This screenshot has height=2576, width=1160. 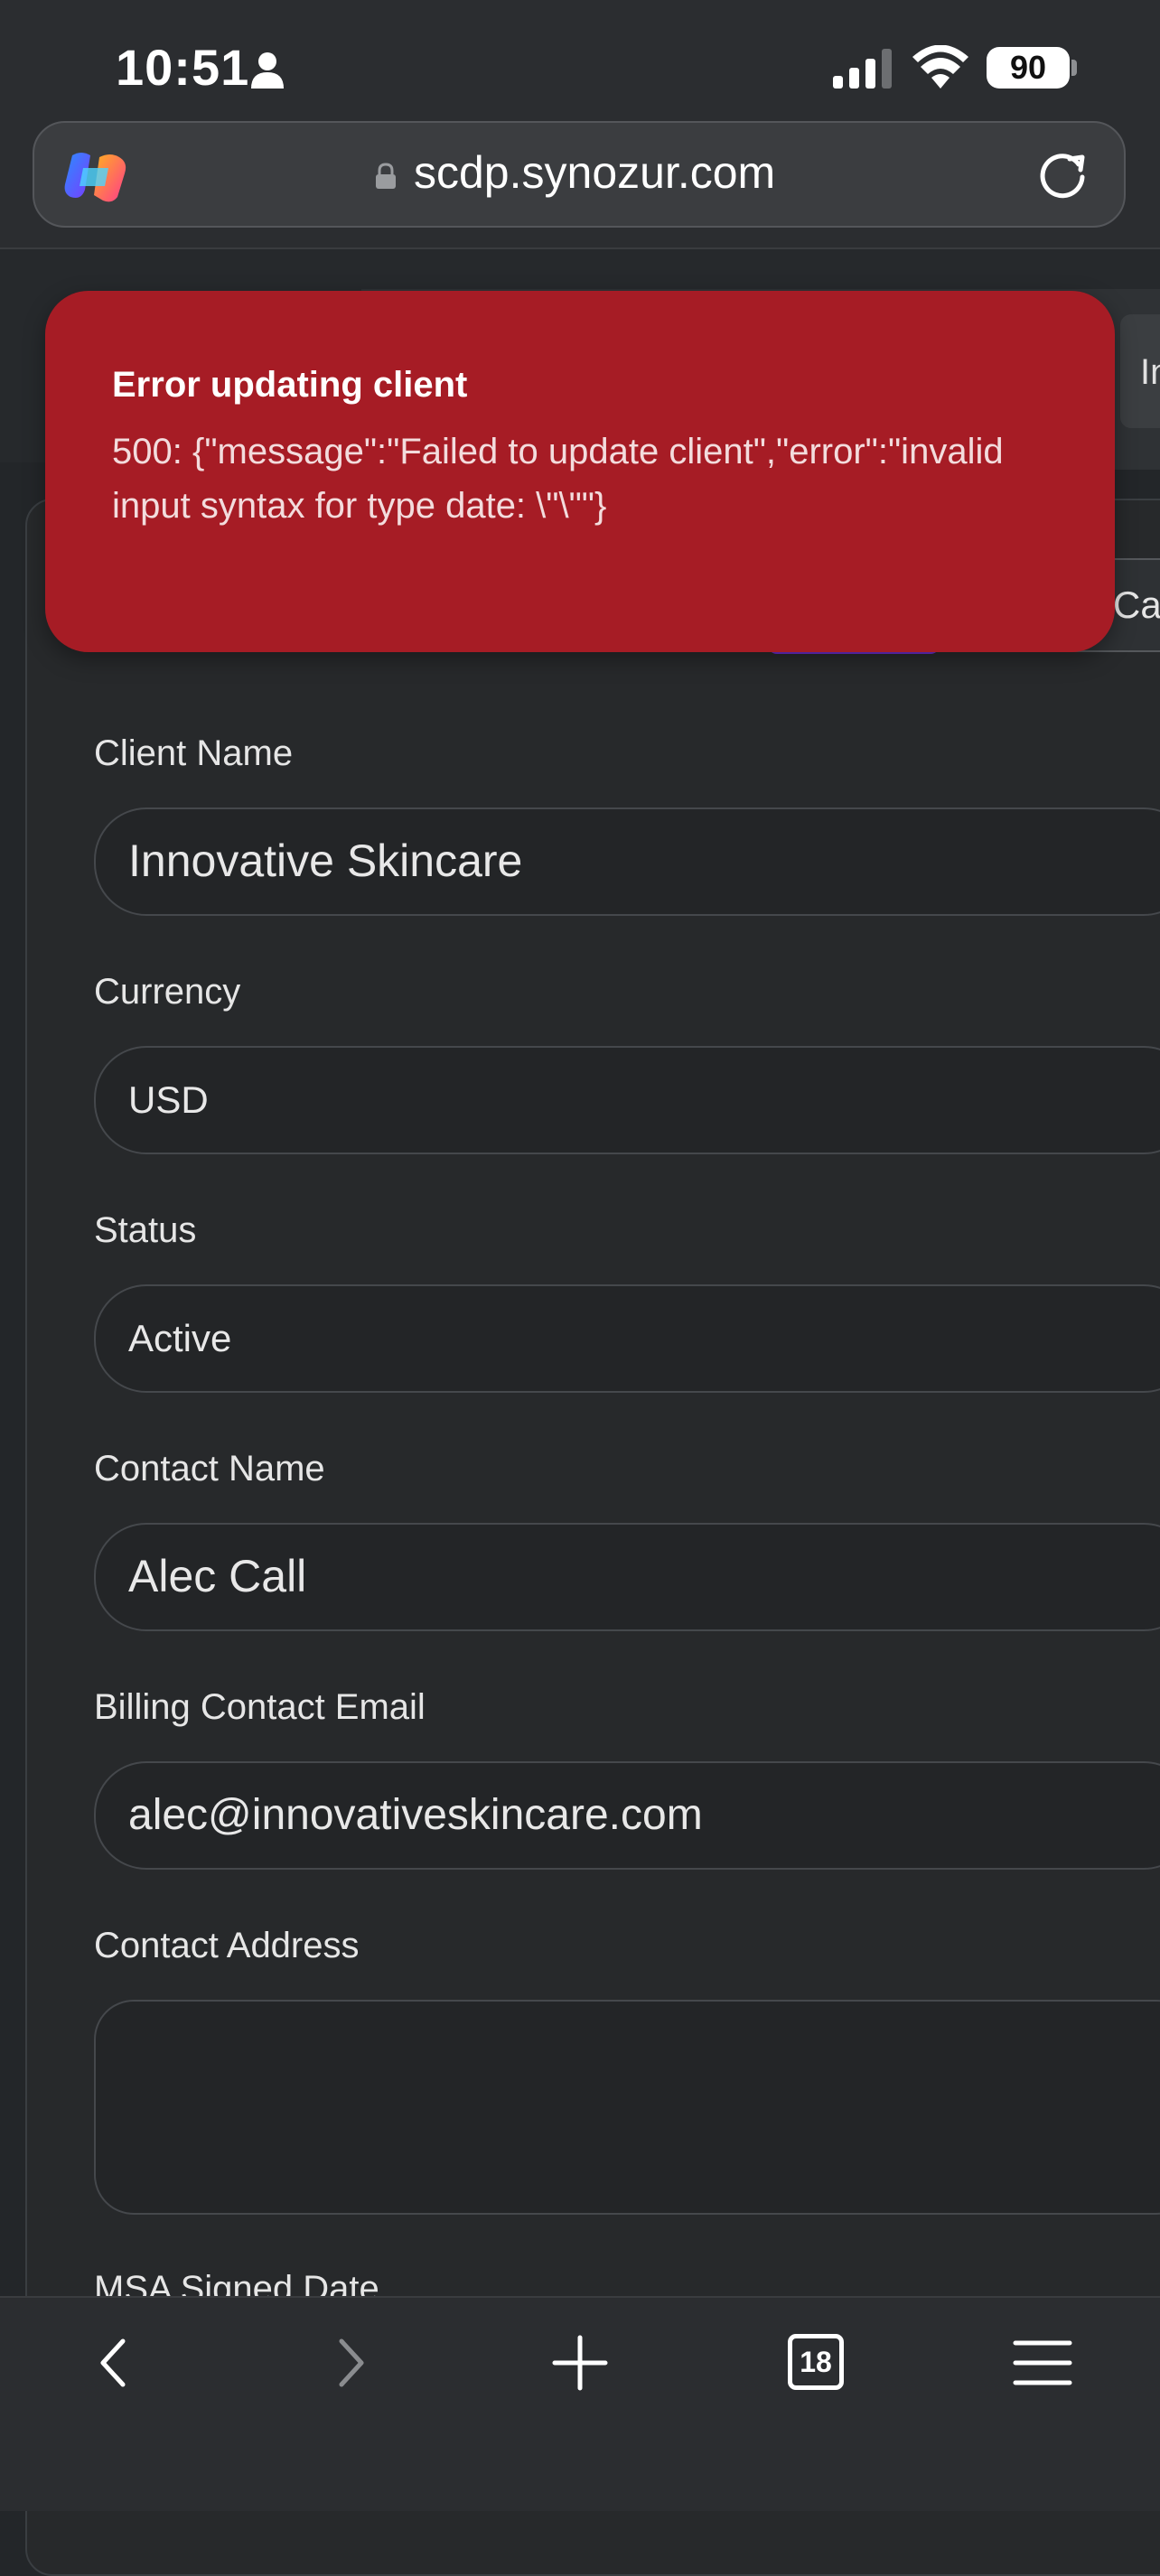 What do you see at coordinates (580, 2403) in the screenshot?
I see `browser-toolbar` at bounding box center [580, 2403].